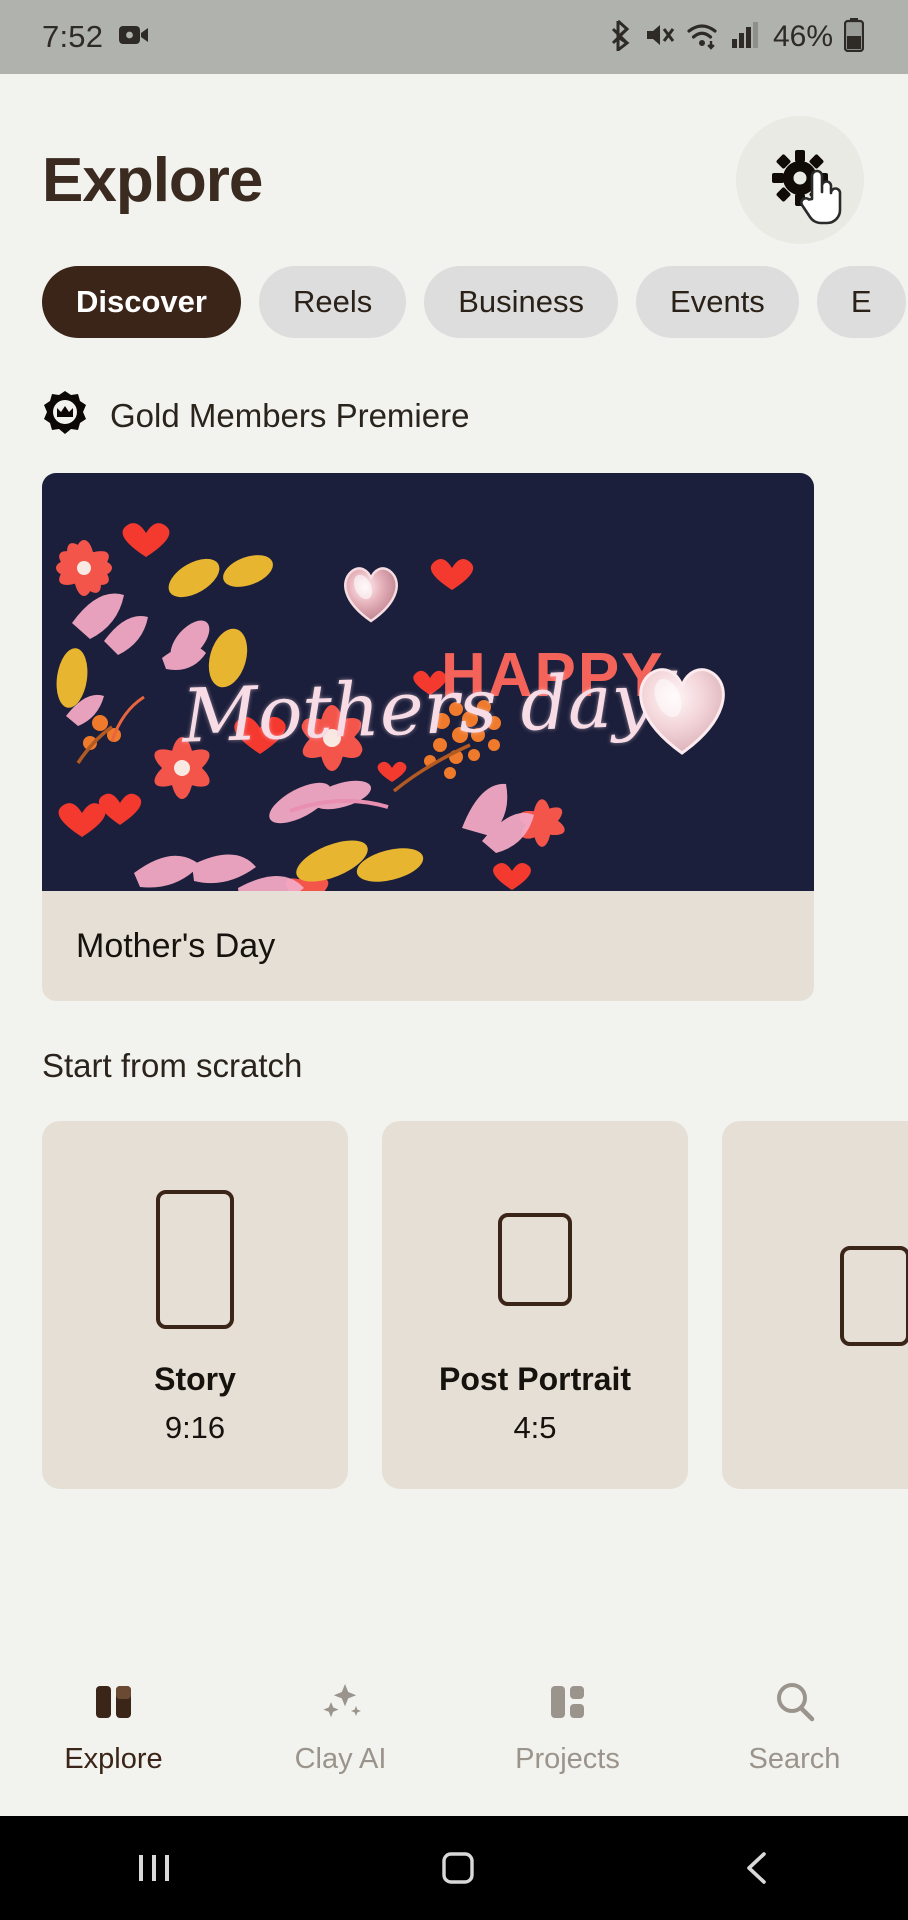 The width and height of the screenshot is (908, 1920). Describe the element at coordinates (794, 1759) in the screenshot. I see `nav-label: Search` at that location.